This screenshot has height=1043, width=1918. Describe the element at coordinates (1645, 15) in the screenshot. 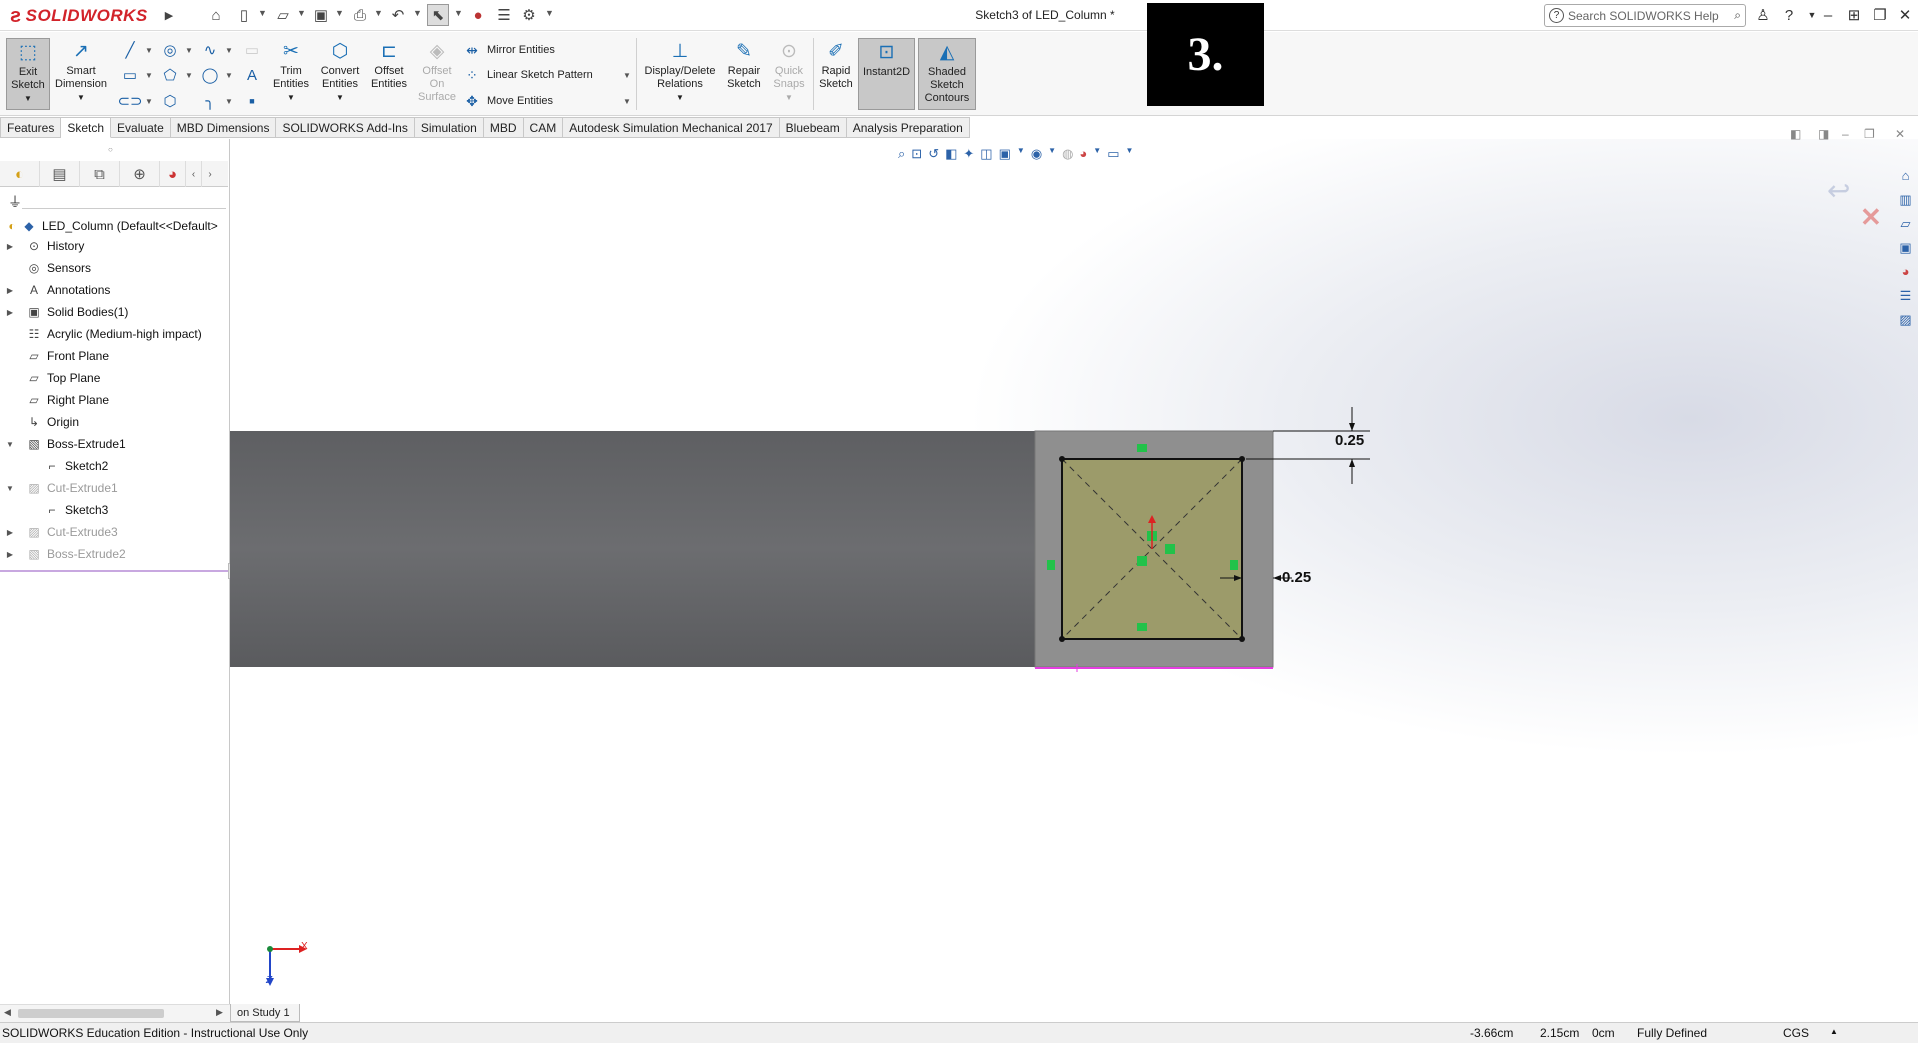

I see `search-help-input: ? Search SOLIDWORKS Help ⌕` at that location.